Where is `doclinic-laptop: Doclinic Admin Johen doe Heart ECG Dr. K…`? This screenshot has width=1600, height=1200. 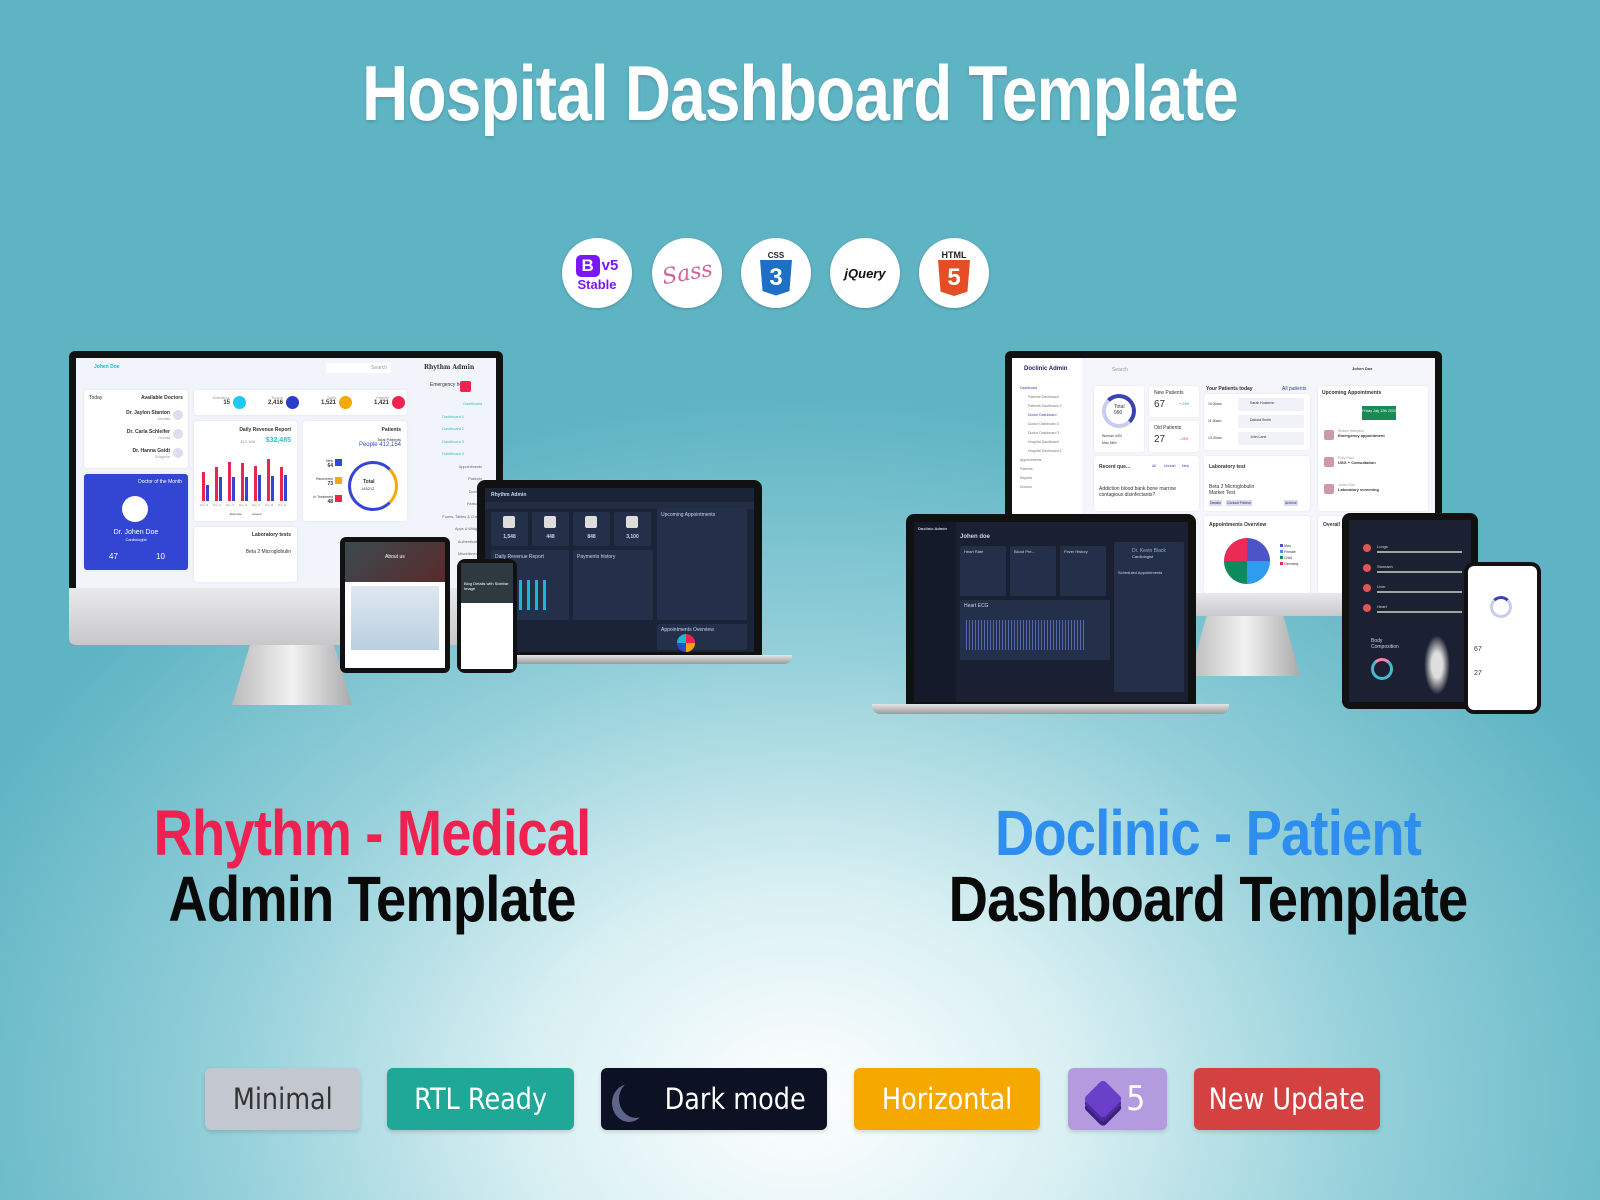 doclinic-laptop: Doclinic Admin Johen doe Heart ECG Dr. K… is located at coordinates (1051, 609).